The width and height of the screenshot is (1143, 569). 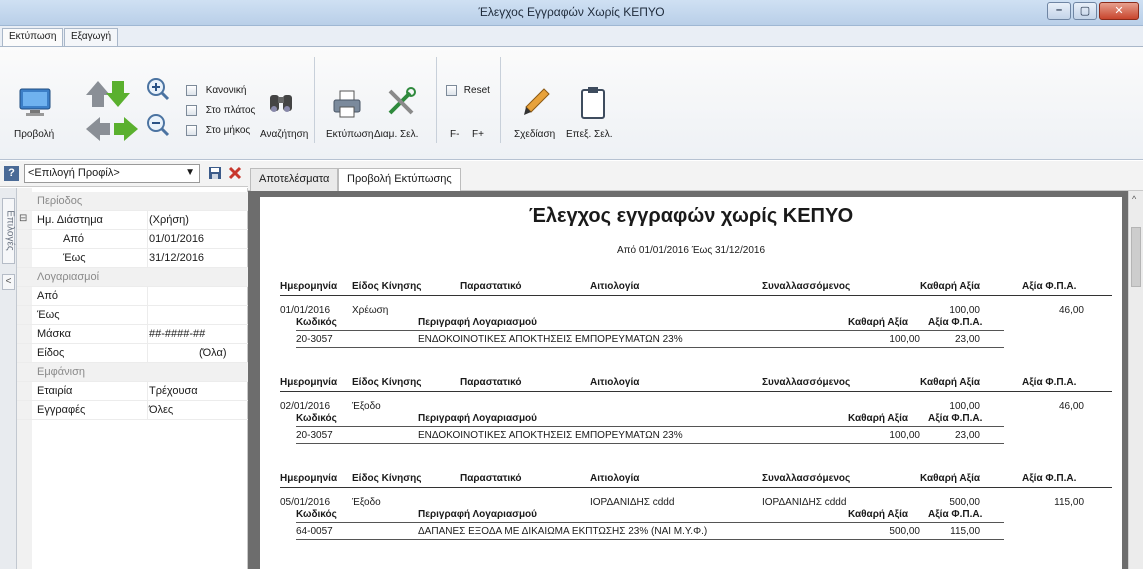 I want to click on help-icon: ?, so click(x=11, y=173).